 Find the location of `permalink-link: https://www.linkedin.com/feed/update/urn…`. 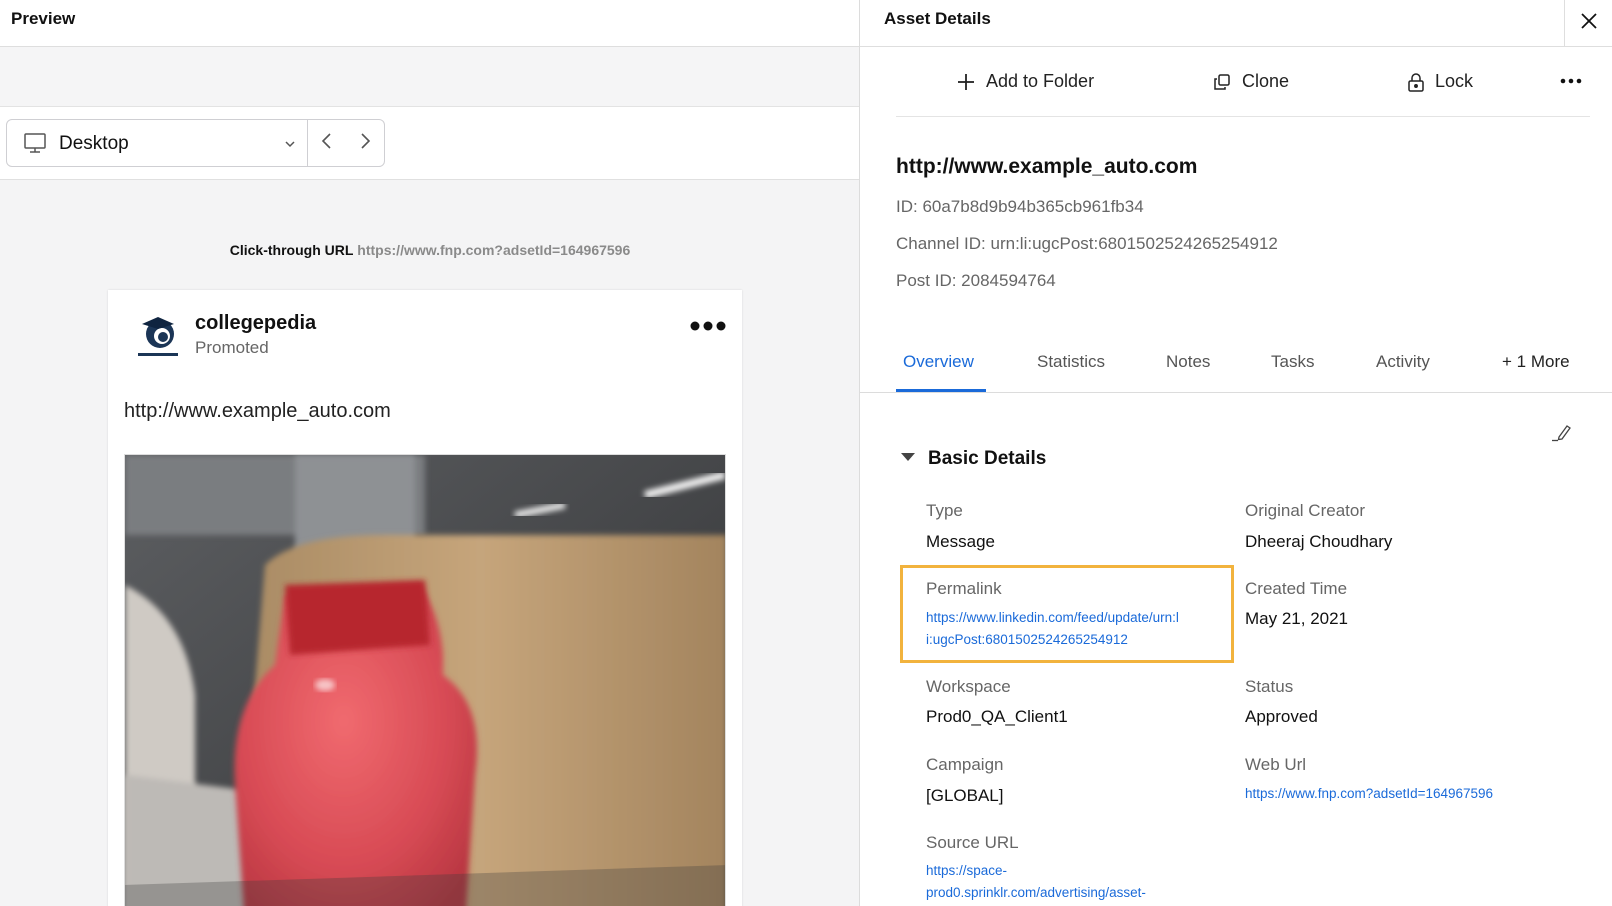

permalink-link: https://www.linkedin.com/feed/update/urn… is located at coordinates (1052, 629).